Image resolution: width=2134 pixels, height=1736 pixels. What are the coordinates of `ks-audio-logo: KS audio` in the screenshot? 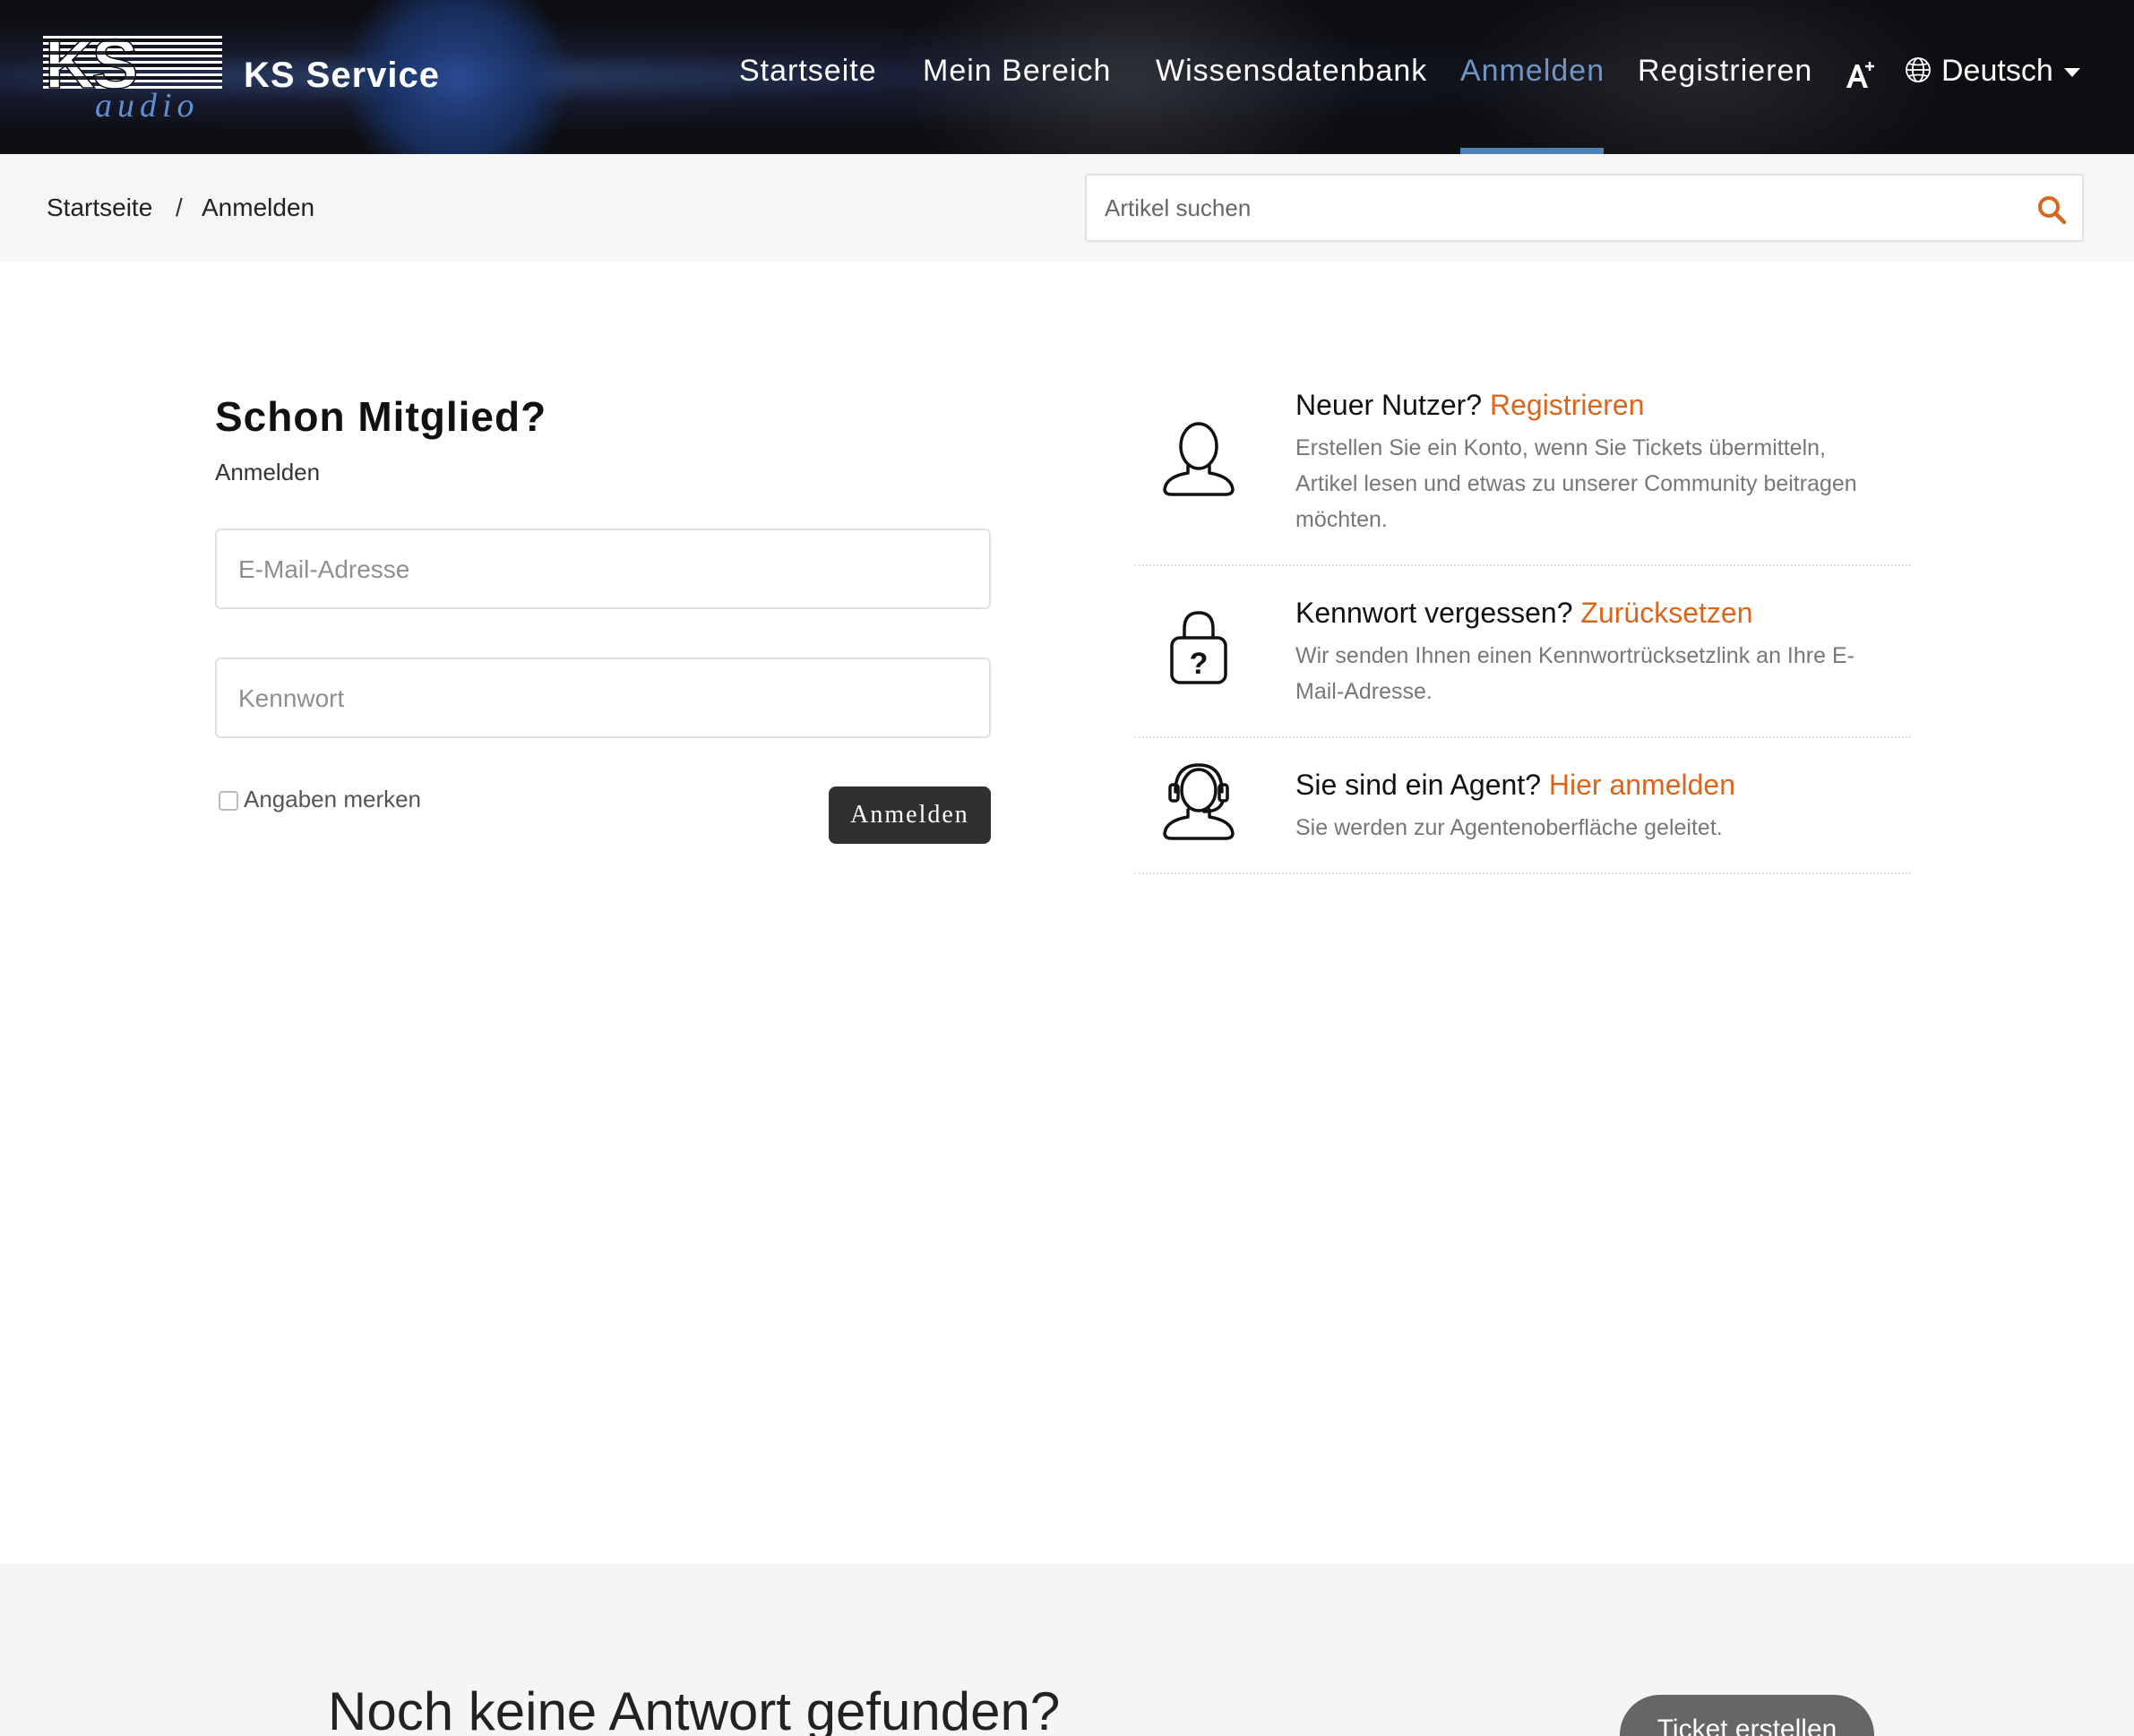 It's located at (132, 77).